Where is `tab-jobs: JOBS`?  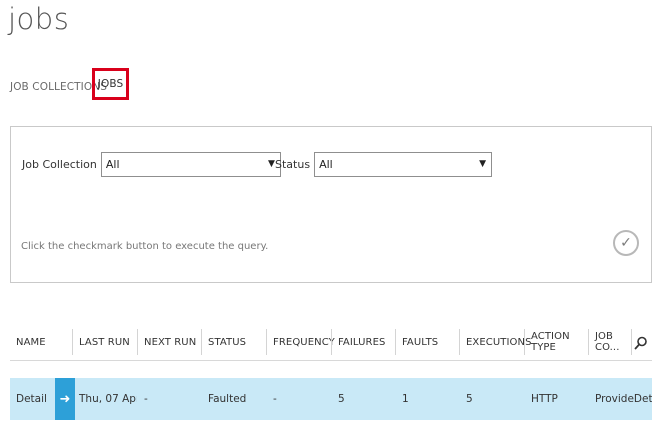 tab-jobs: JOBS is located at coordinates (110, 84).